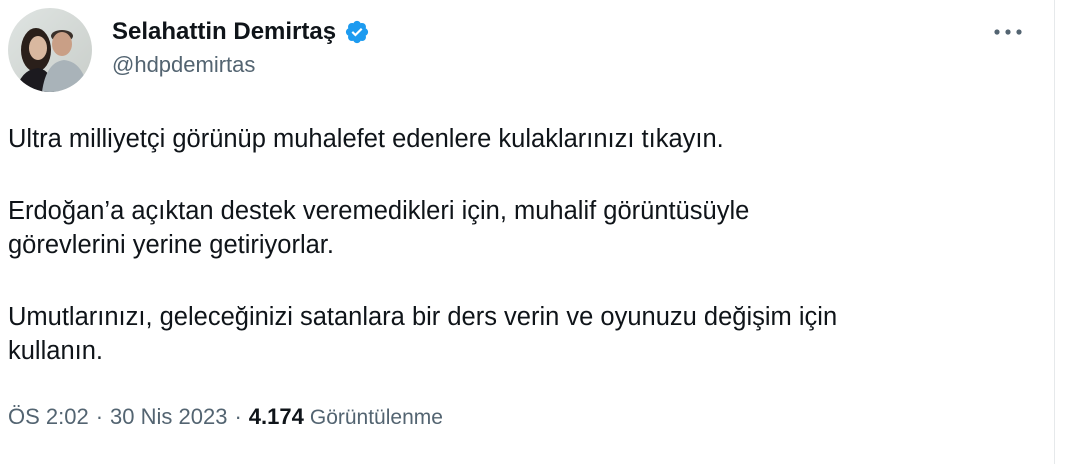 This screenshot has height=464, width=1074. I want to click on avatar, so click(50, 50).